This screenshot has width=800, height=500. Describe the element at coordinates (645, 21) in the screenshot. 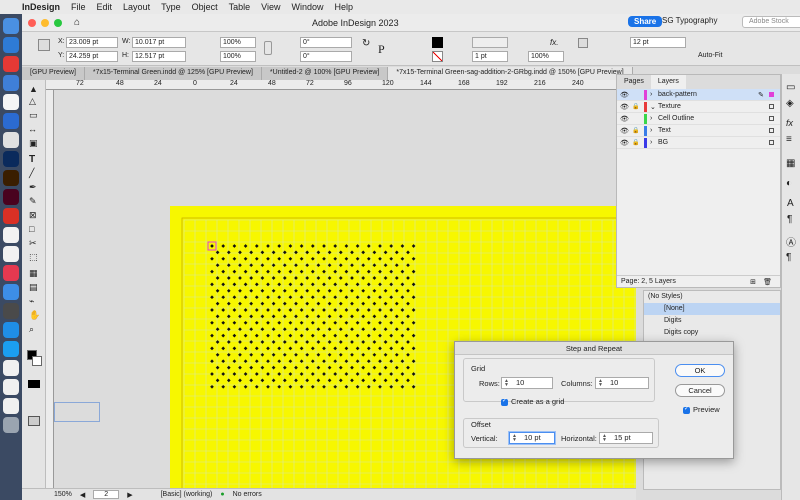

I see `share-button: Share` at that location.